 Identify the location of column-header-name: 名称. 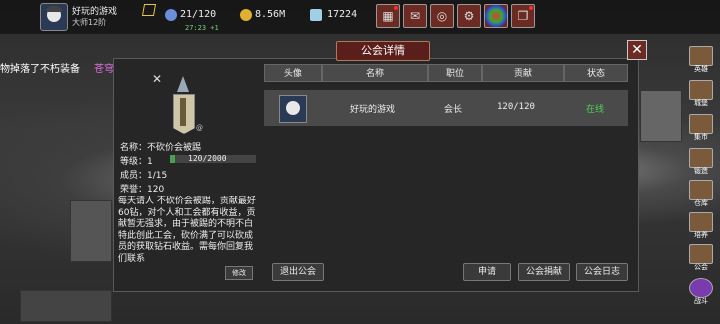
(375, 73).